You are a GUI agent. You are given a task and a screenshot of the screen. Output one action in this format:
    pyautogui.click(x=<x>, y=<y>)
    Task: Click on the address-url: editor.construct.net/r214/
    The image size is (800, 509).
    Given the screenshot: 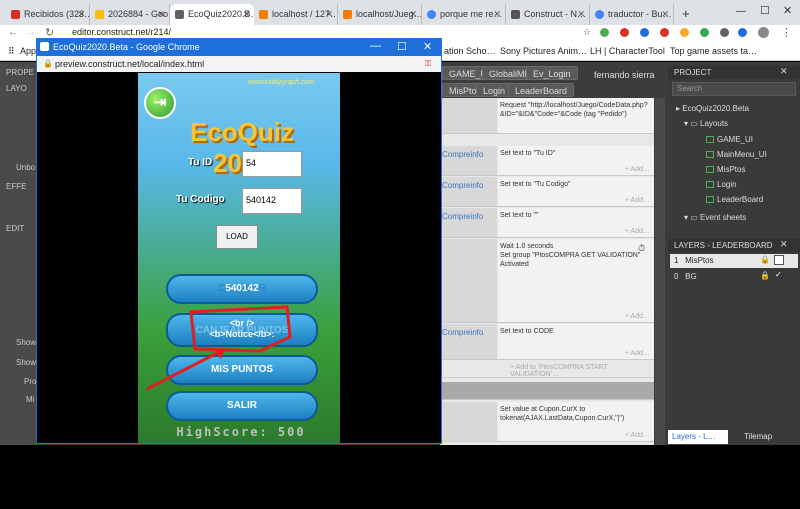 What is the action you would take?
    pyautogui.click(x=121, y=32)
    